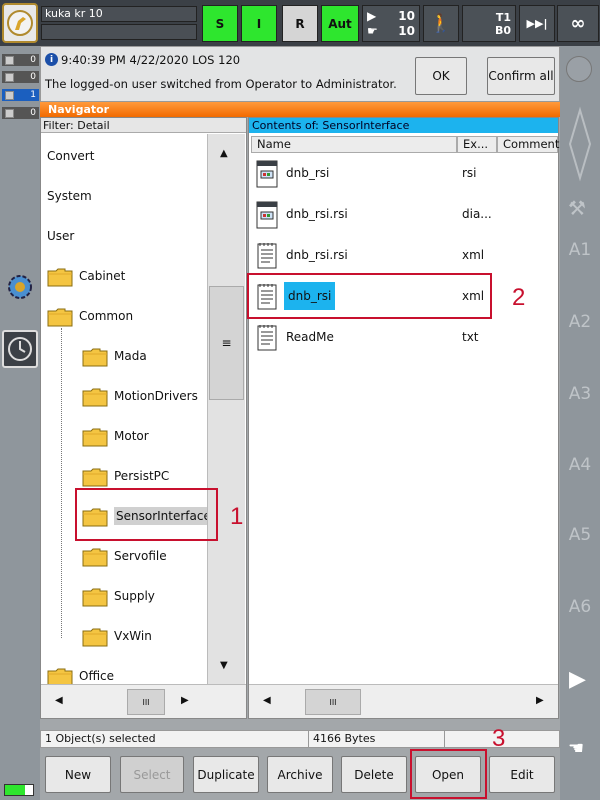 Image resolution: width=600 pixels, height=800 pixels. What do you see at coordinates (354, 144) in the screenshot?
I see `column-header-name: Name` at bounding box center [354, 144].